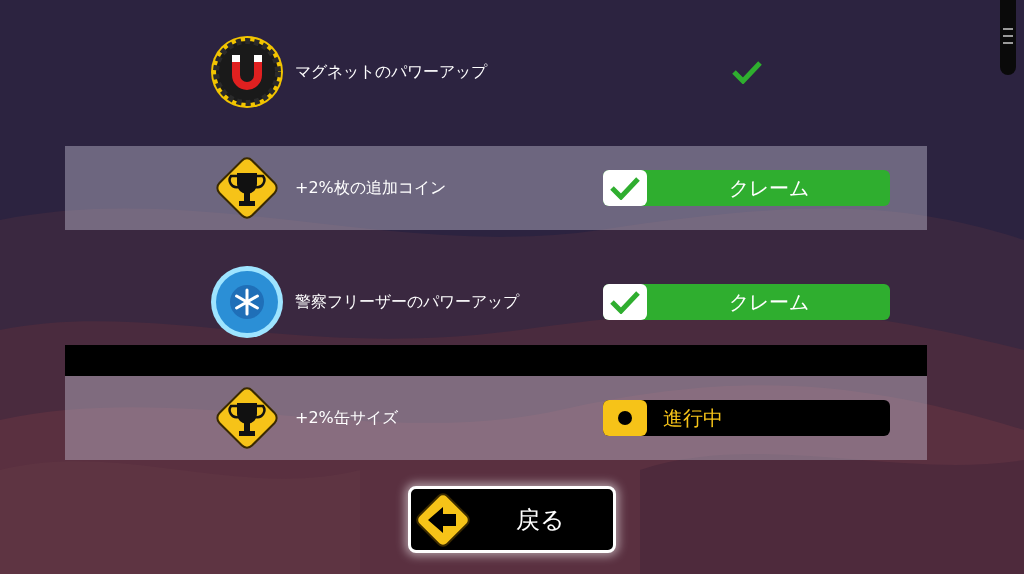 Image resolution: width=1024 pixels, height=574 pixels. I want to click on reward-label: マグネットのパワーアップ, so click(391, 72).